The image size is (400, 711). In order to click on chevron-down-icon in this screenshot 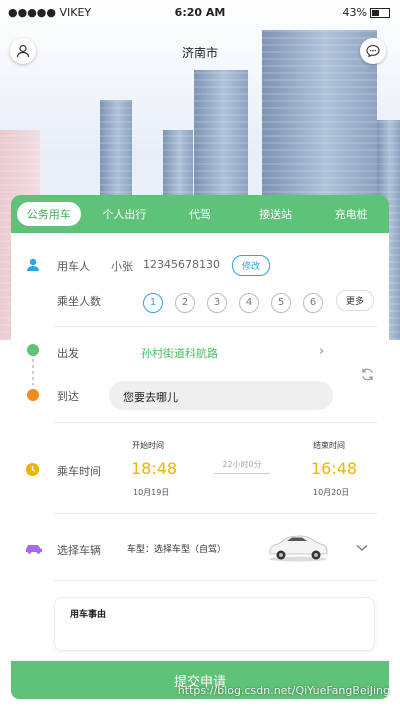, I will do `click(362, 548)`.